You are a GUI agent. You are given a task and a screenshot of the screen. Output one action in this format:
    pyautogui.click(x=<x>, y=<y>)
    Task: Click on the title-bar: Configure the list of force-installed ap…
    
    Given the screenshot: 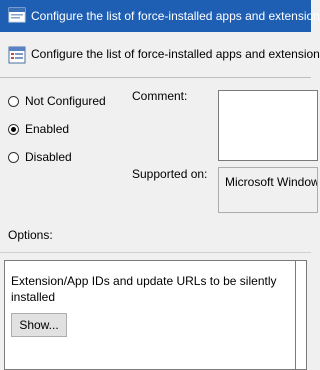 What is the action you would take?
    pyautogui.click(x=160, y=16)
    